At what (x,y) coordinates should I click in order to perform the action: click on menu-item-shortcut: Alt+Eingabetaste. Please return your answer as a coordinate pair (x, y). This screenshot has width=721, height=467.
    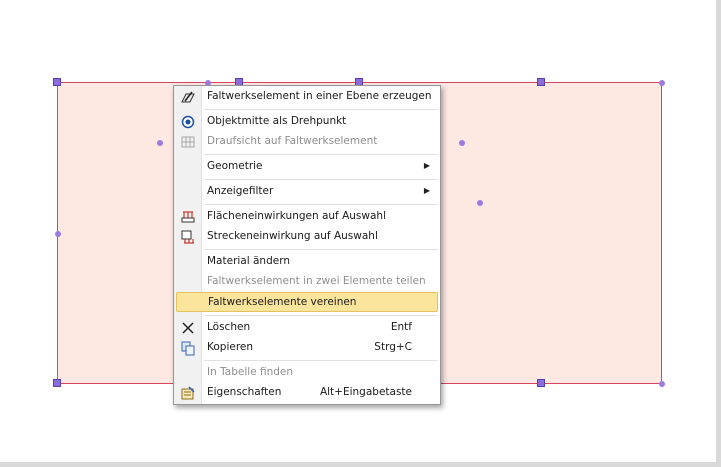
    Looking at the image, I should click on (365, 392).